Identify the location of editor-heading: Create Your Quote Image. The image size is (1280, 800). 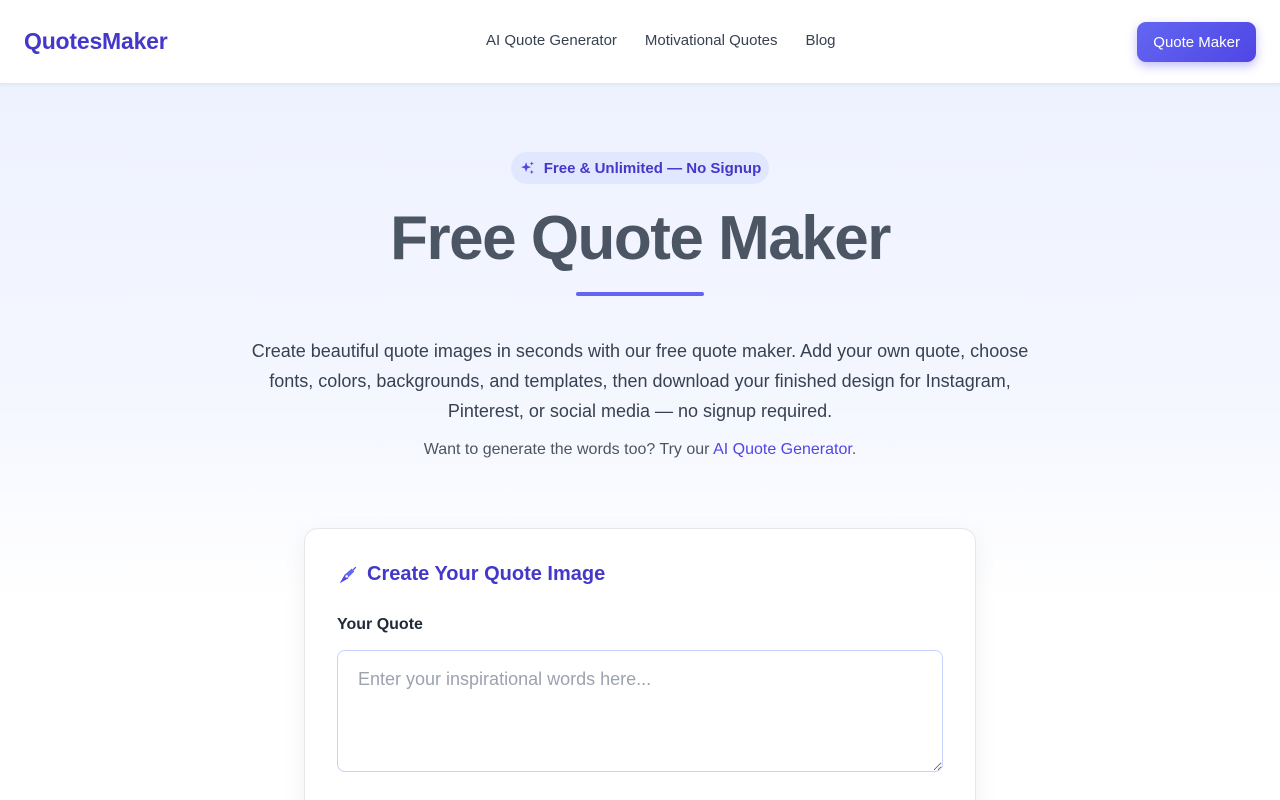
(471, 574).